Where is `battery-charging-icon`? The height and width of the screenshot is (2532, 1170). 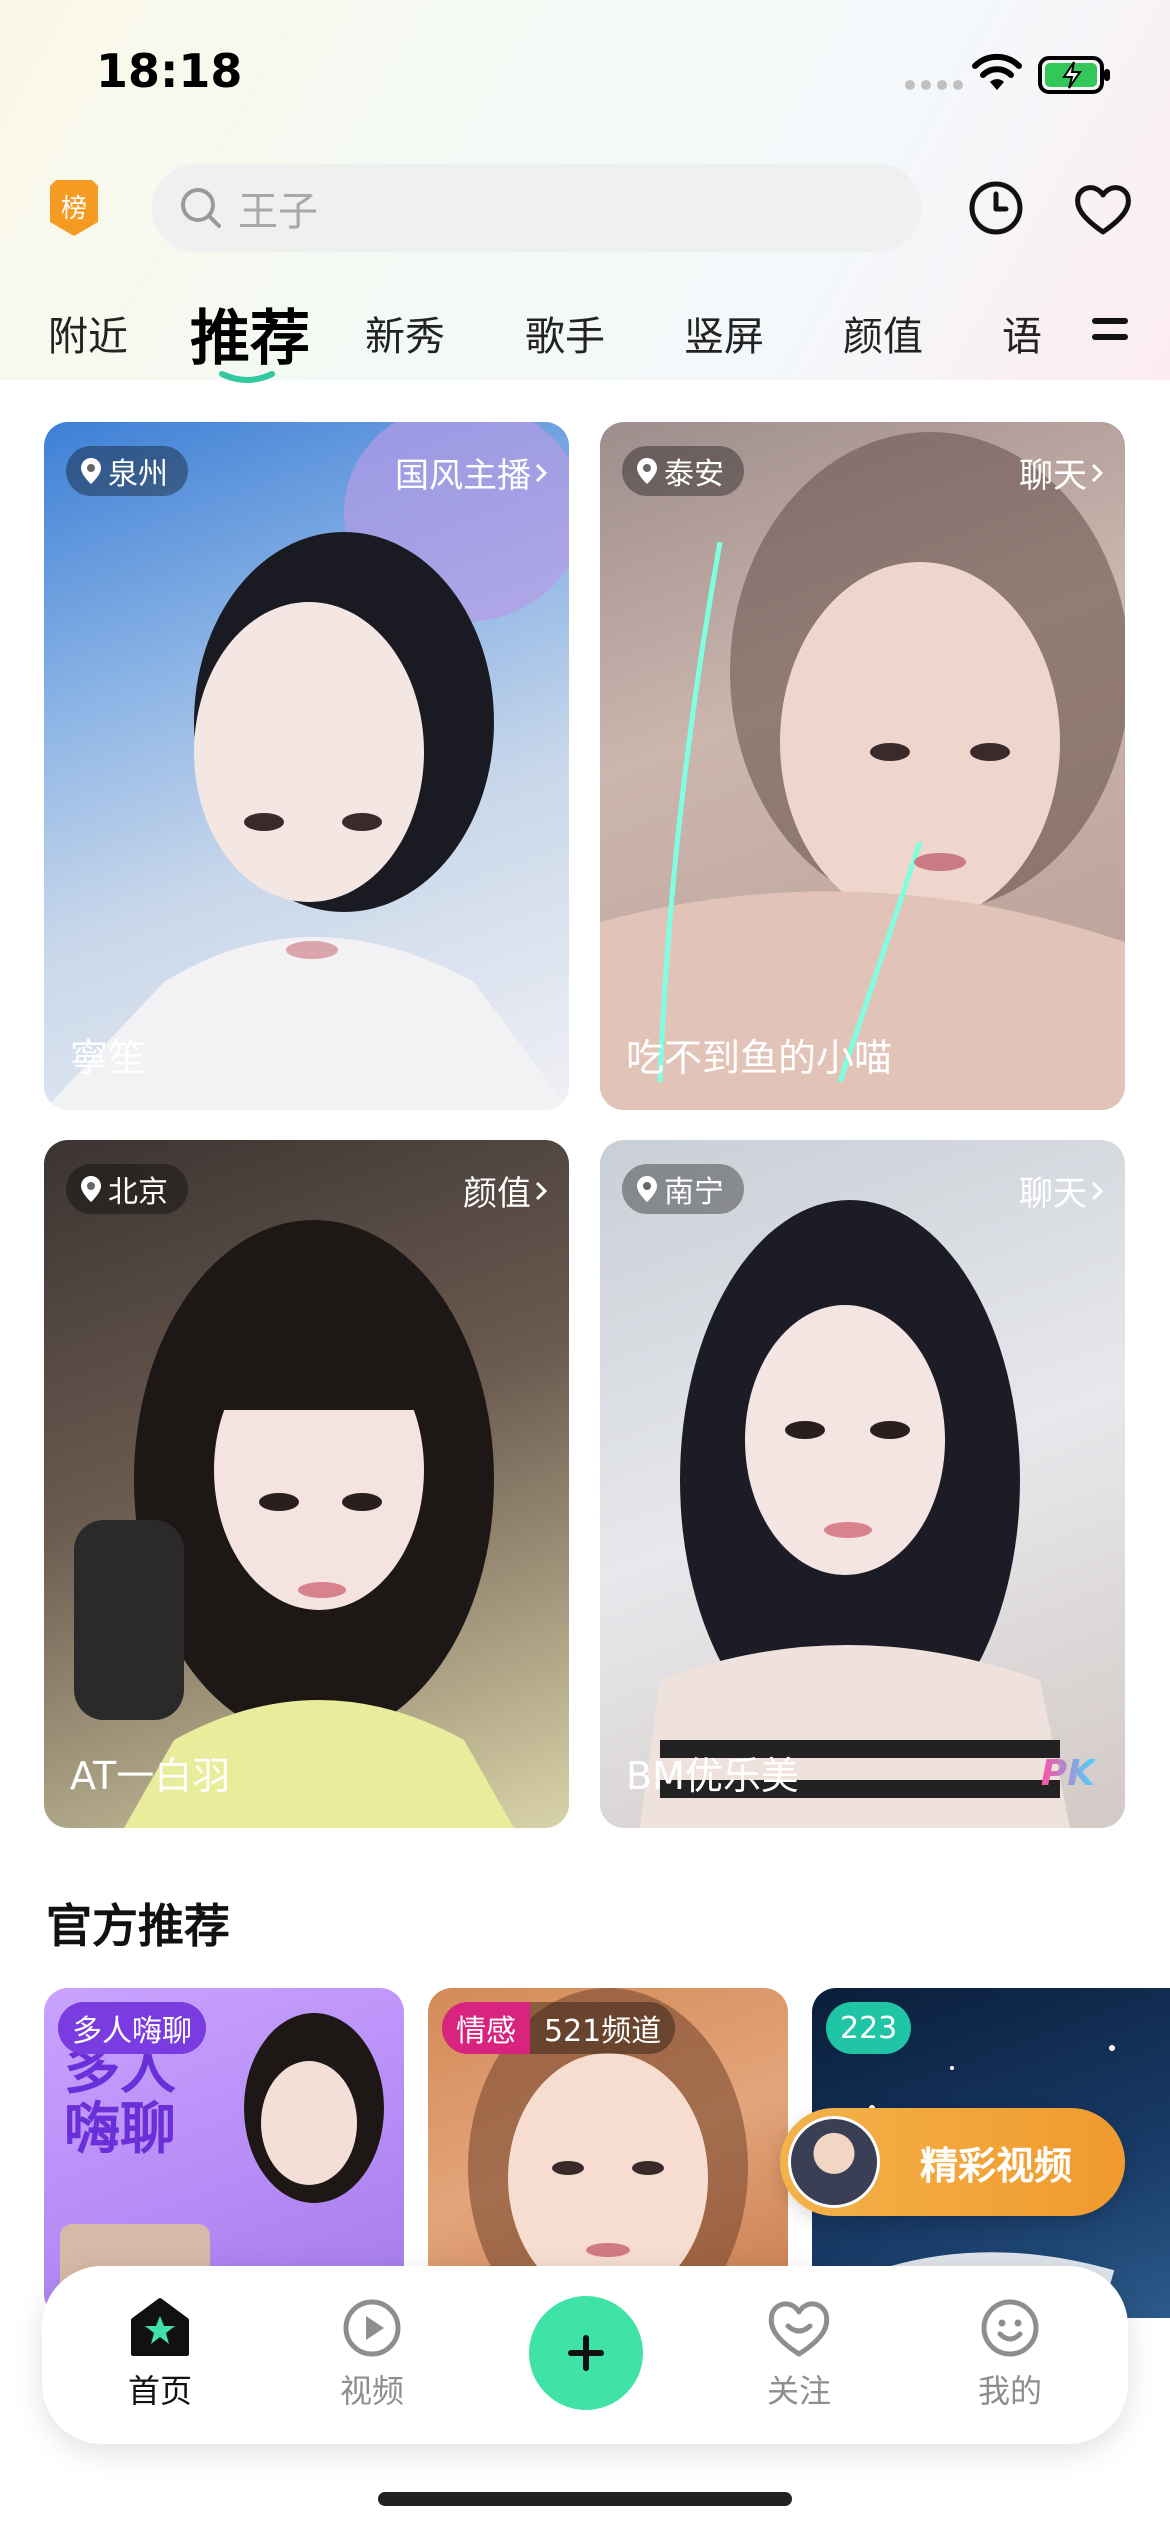 battery-charging-icon is located at coordinates (1074, 75).